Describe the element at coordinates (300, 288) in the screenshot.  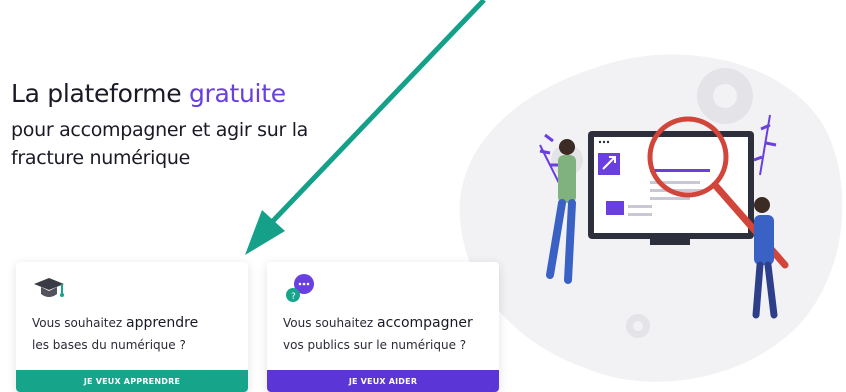
I see `chat-bubbles-icon: ?` at that location.